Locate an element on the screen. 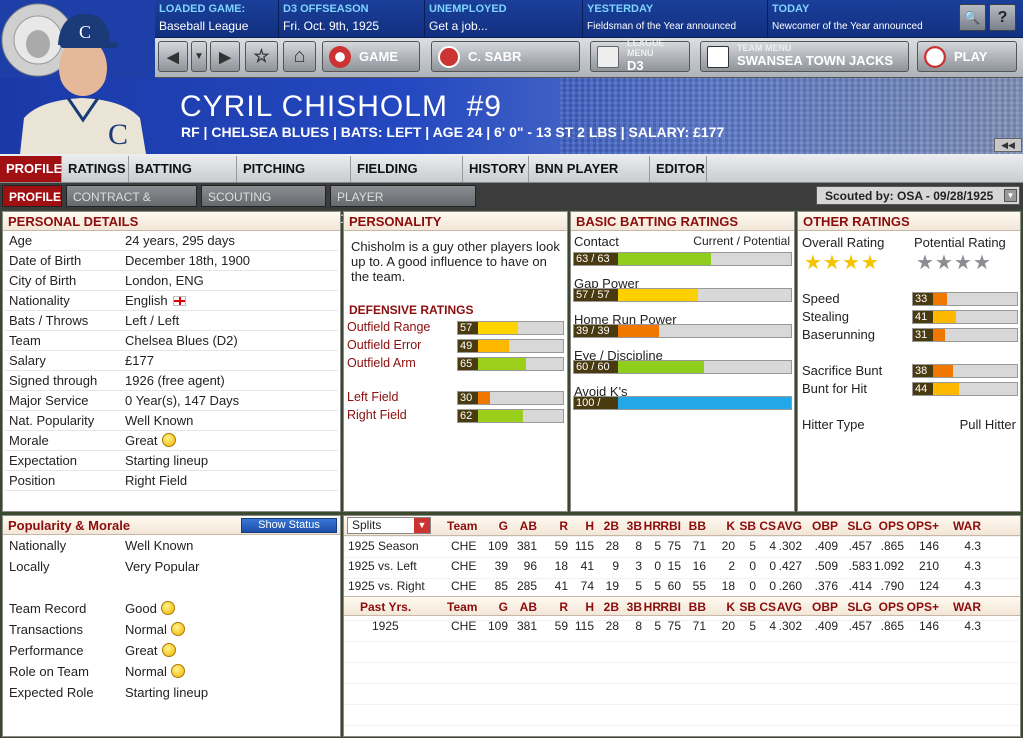 The image size is (1023, 738). stats-column-header: OBP is located at coordinates (825, 526).